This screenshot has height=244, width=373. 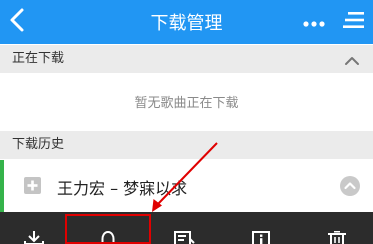 I want to click on downloading-label: 正在下载, so click(x=38, y=58).